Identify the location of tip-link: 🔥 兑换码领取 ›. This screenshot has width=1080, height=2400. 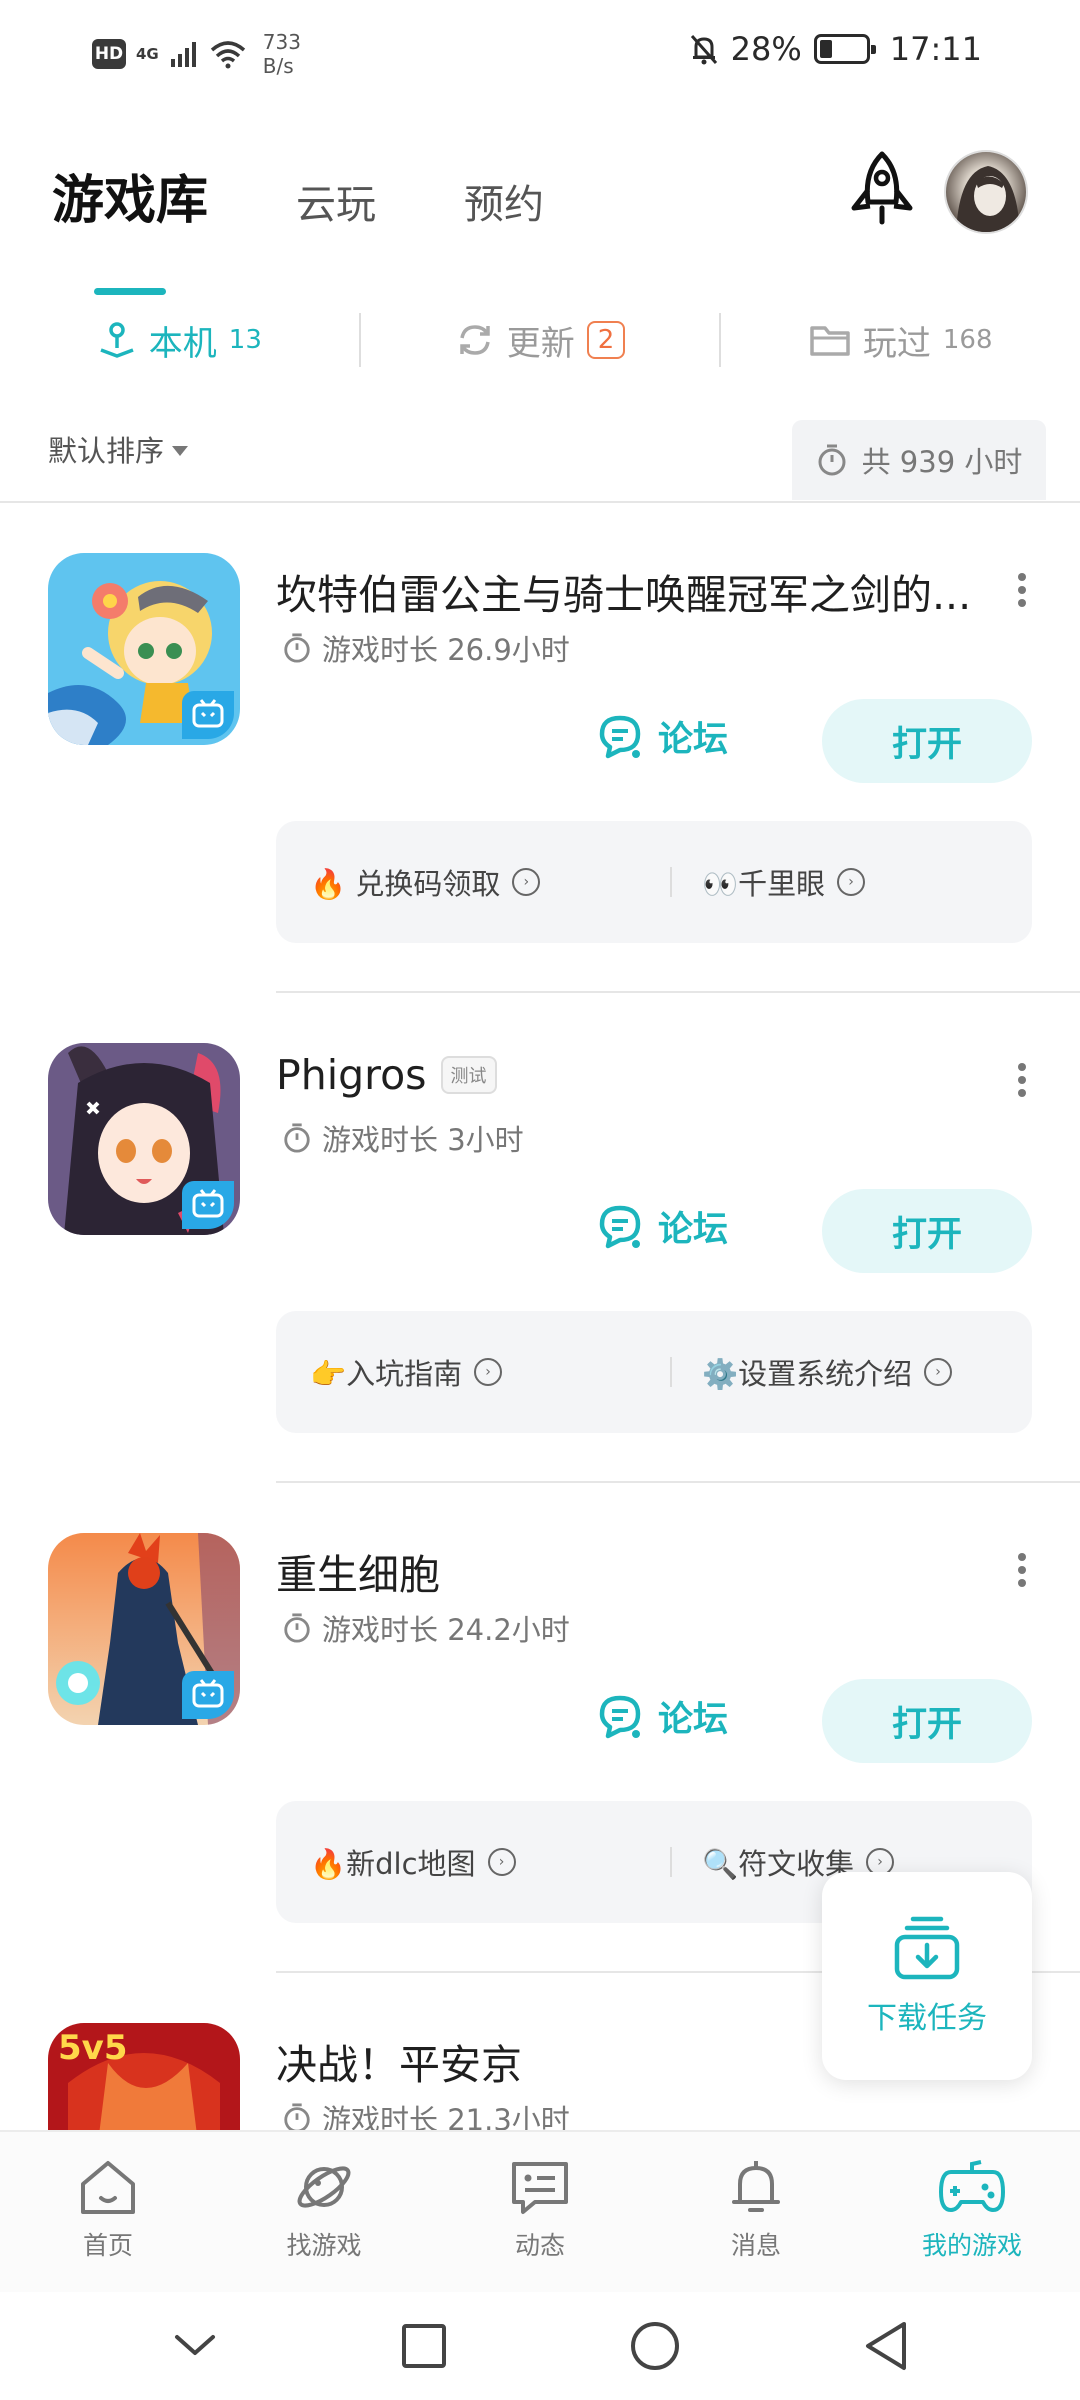
(425, 882).